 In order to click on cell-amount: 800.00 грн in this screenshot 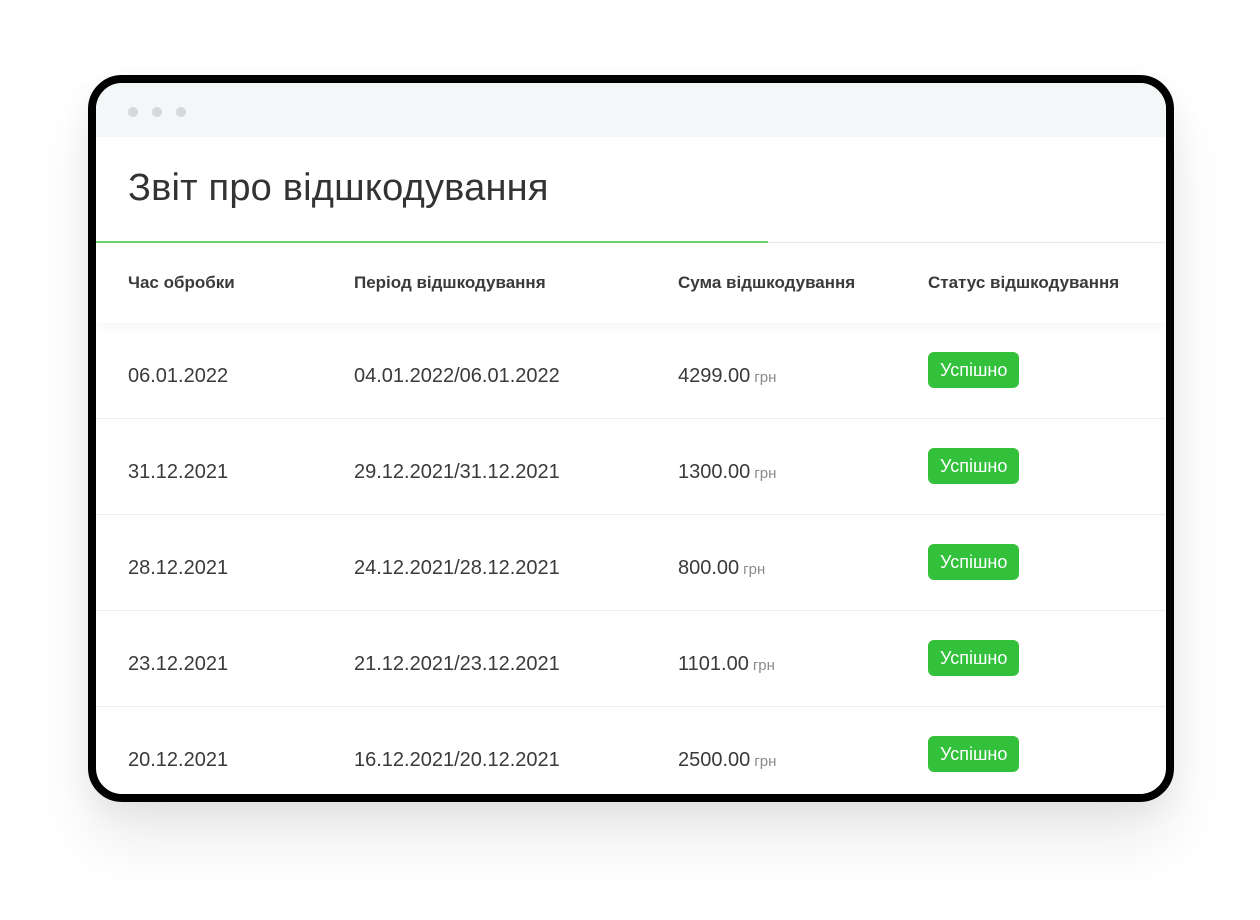, I will do `click(721, 568)`.